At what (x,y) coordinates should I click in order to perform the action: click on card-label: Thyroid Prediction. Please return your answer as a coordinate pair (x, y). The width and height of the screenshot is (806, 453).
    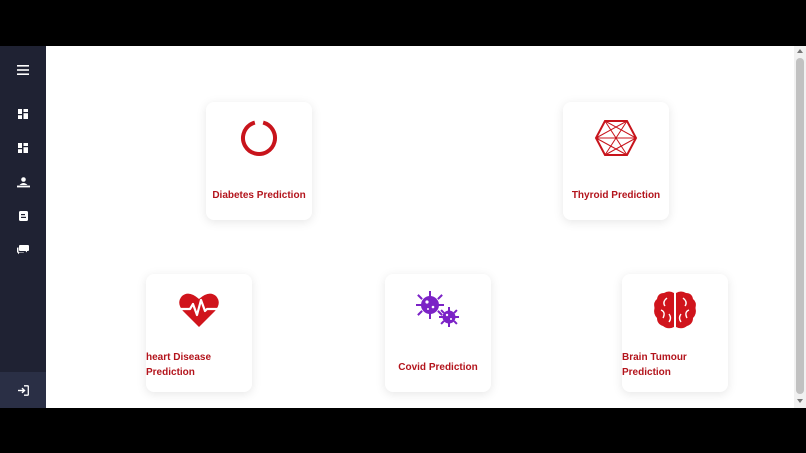
    Looking at the image, I should click on (616, 195).